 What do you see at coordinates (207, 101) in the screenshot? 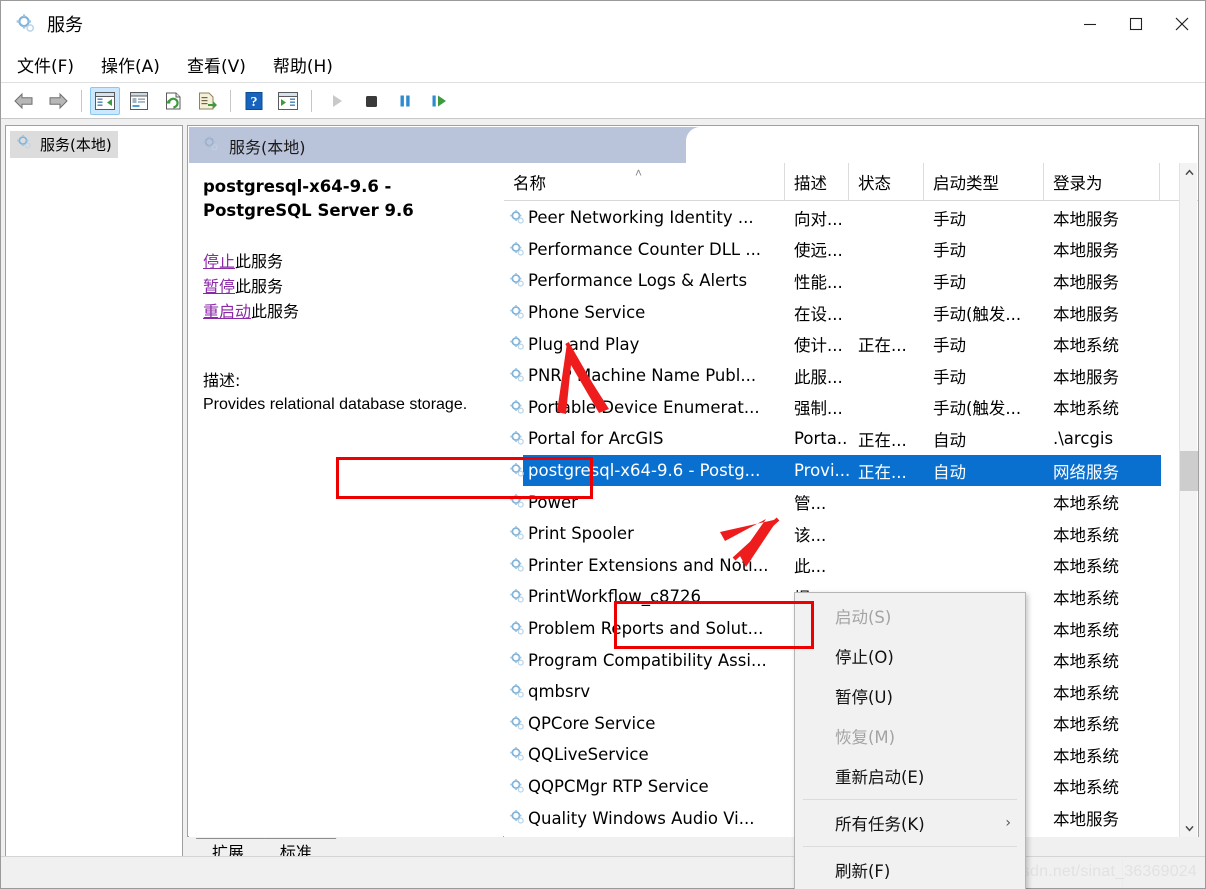
I see `export-list-icon` at bounding box center [207, 101].